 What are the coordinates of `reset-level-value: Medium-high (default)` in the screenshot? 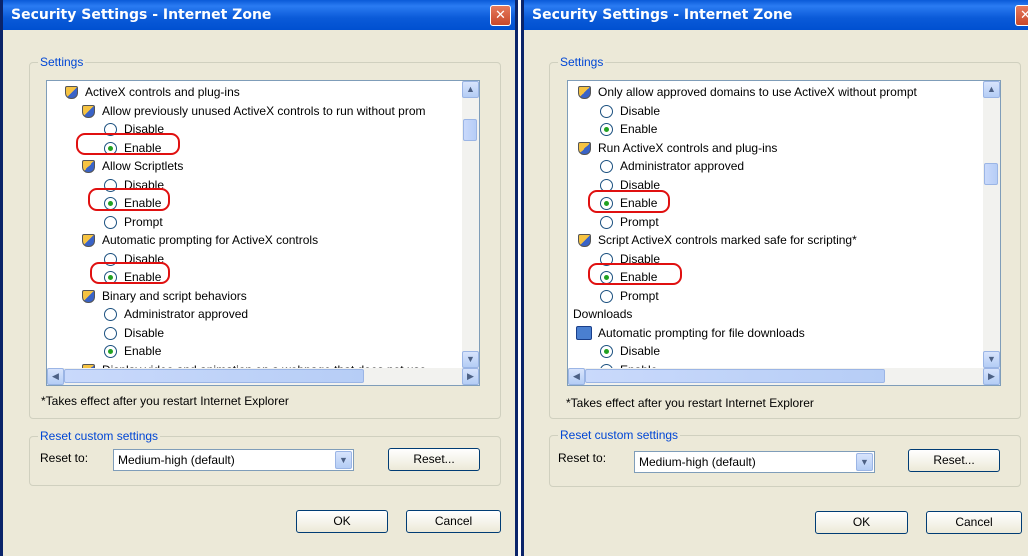 It's located at (697, 462).